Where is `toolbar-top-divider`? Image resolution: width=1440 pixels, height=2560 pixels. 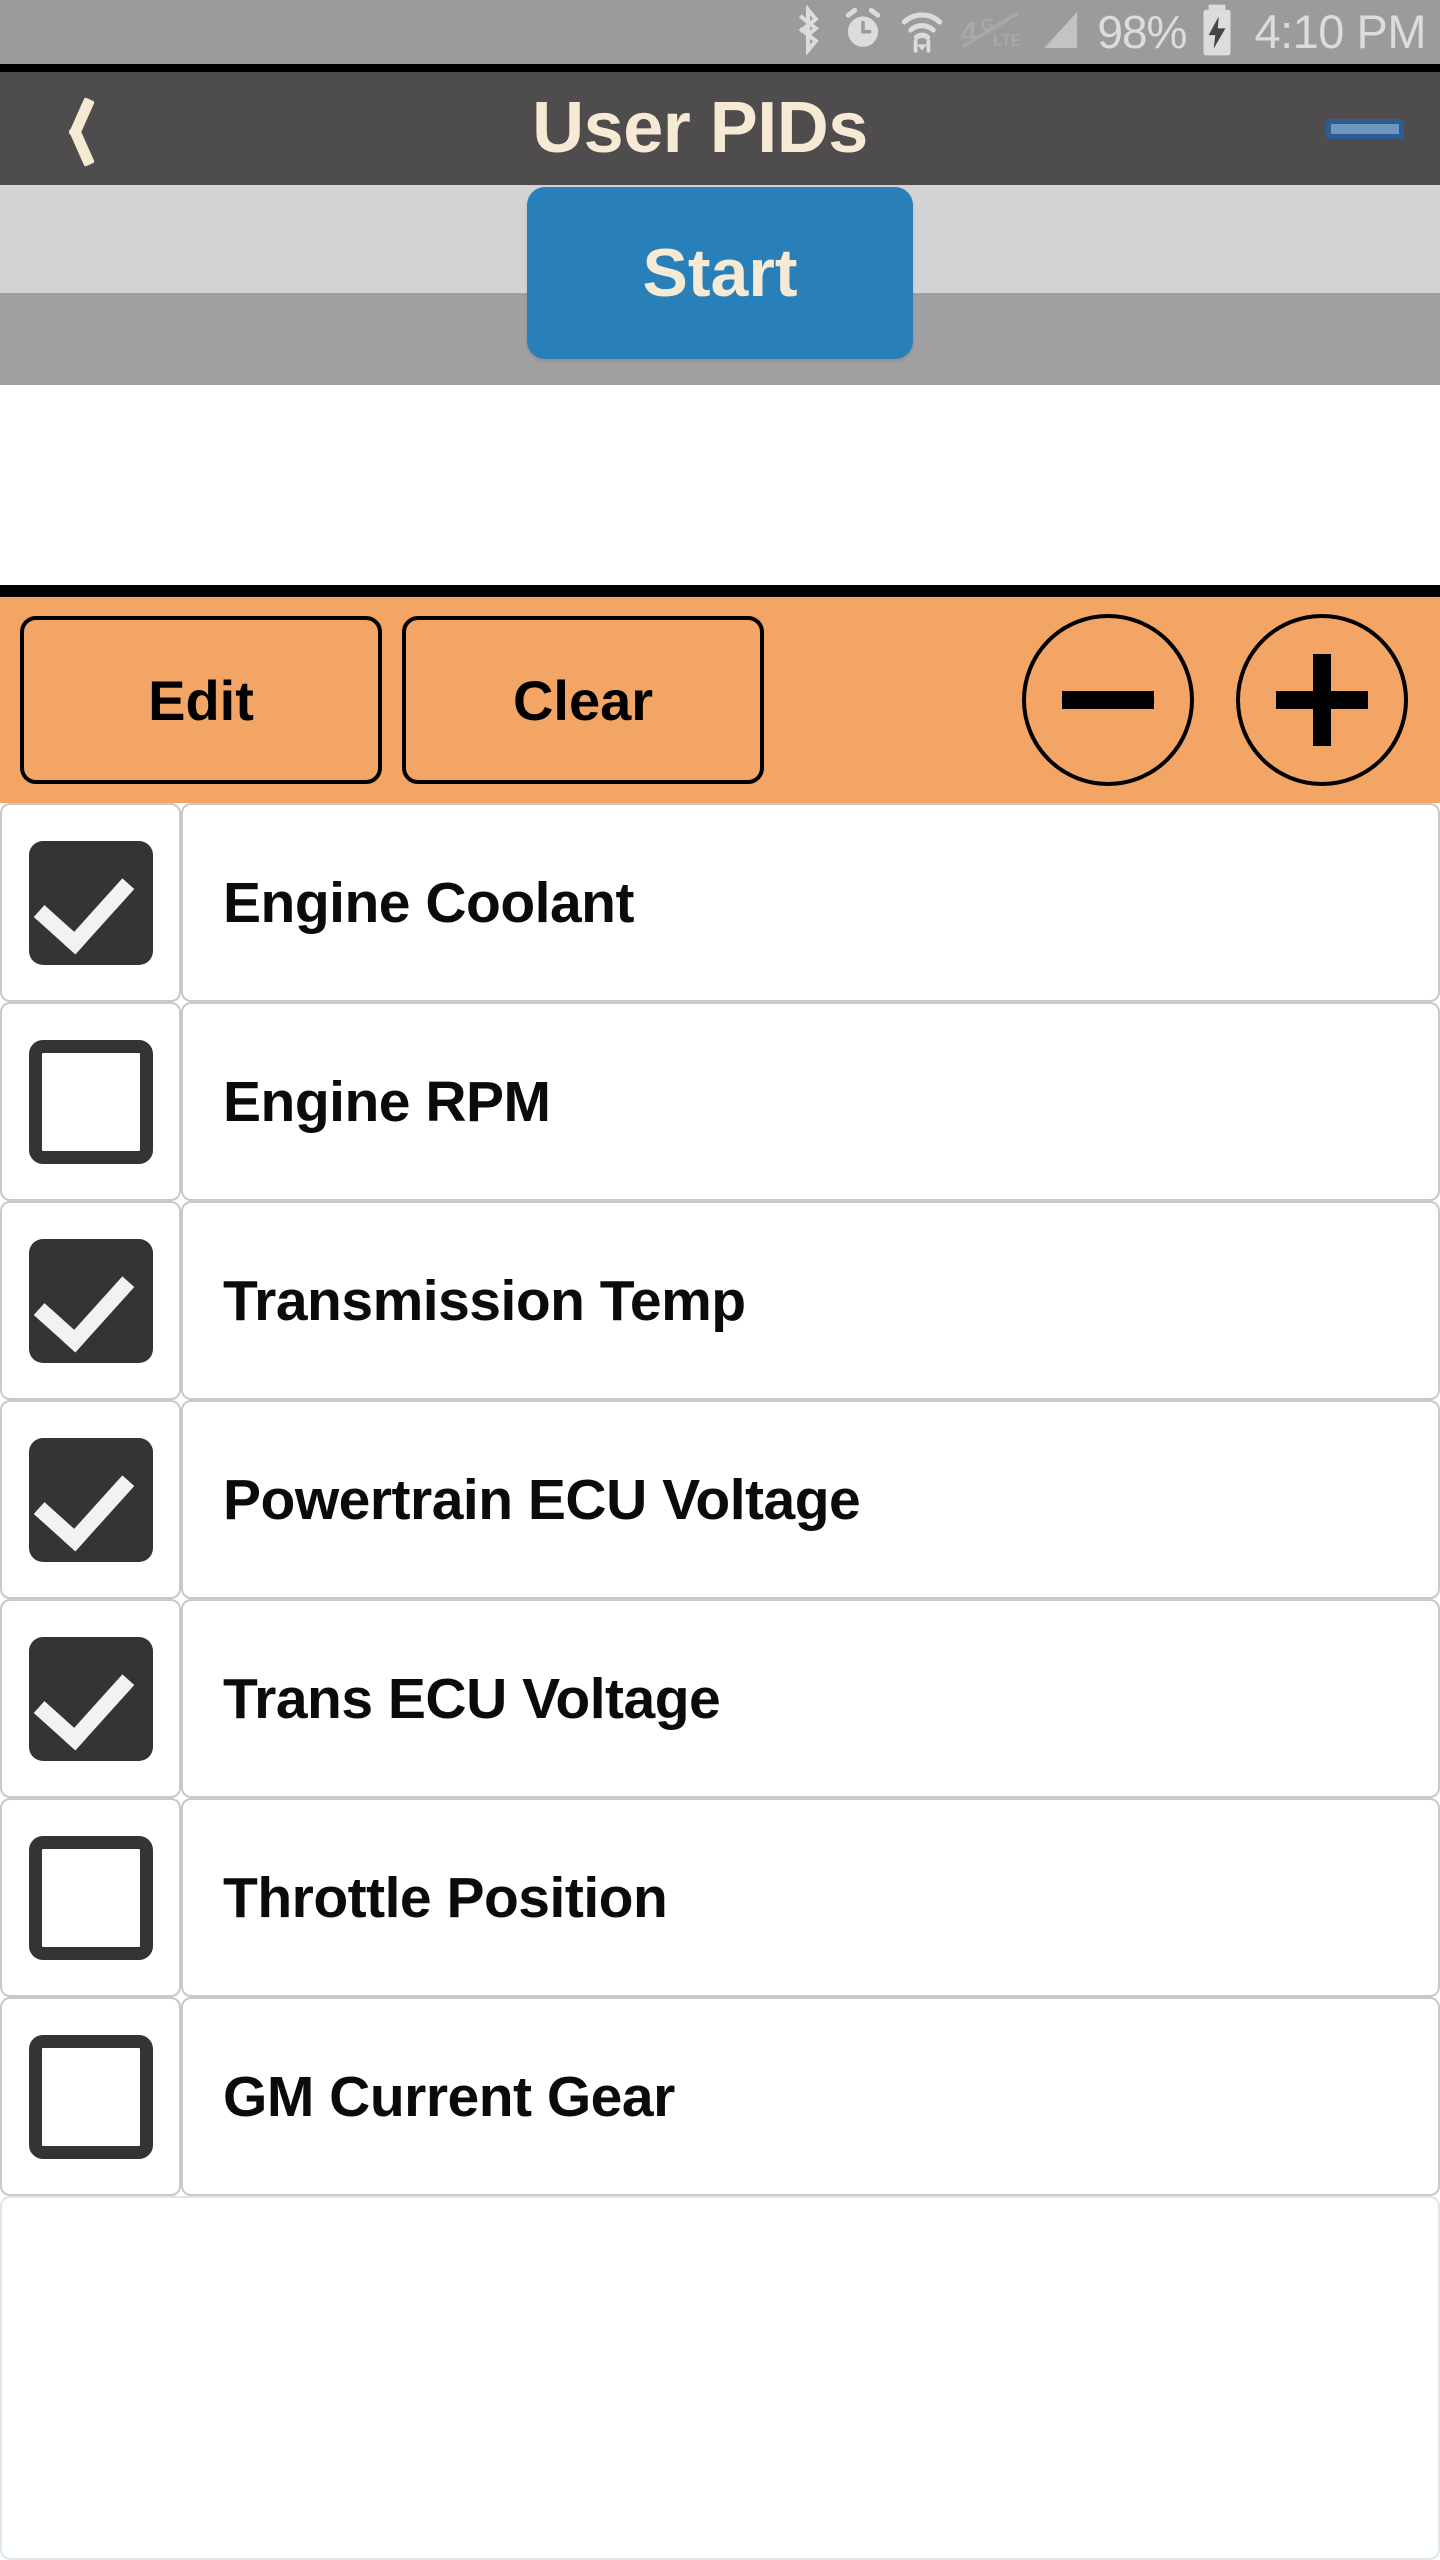
toolbar-top-divider is located at coordinates (720, 591).